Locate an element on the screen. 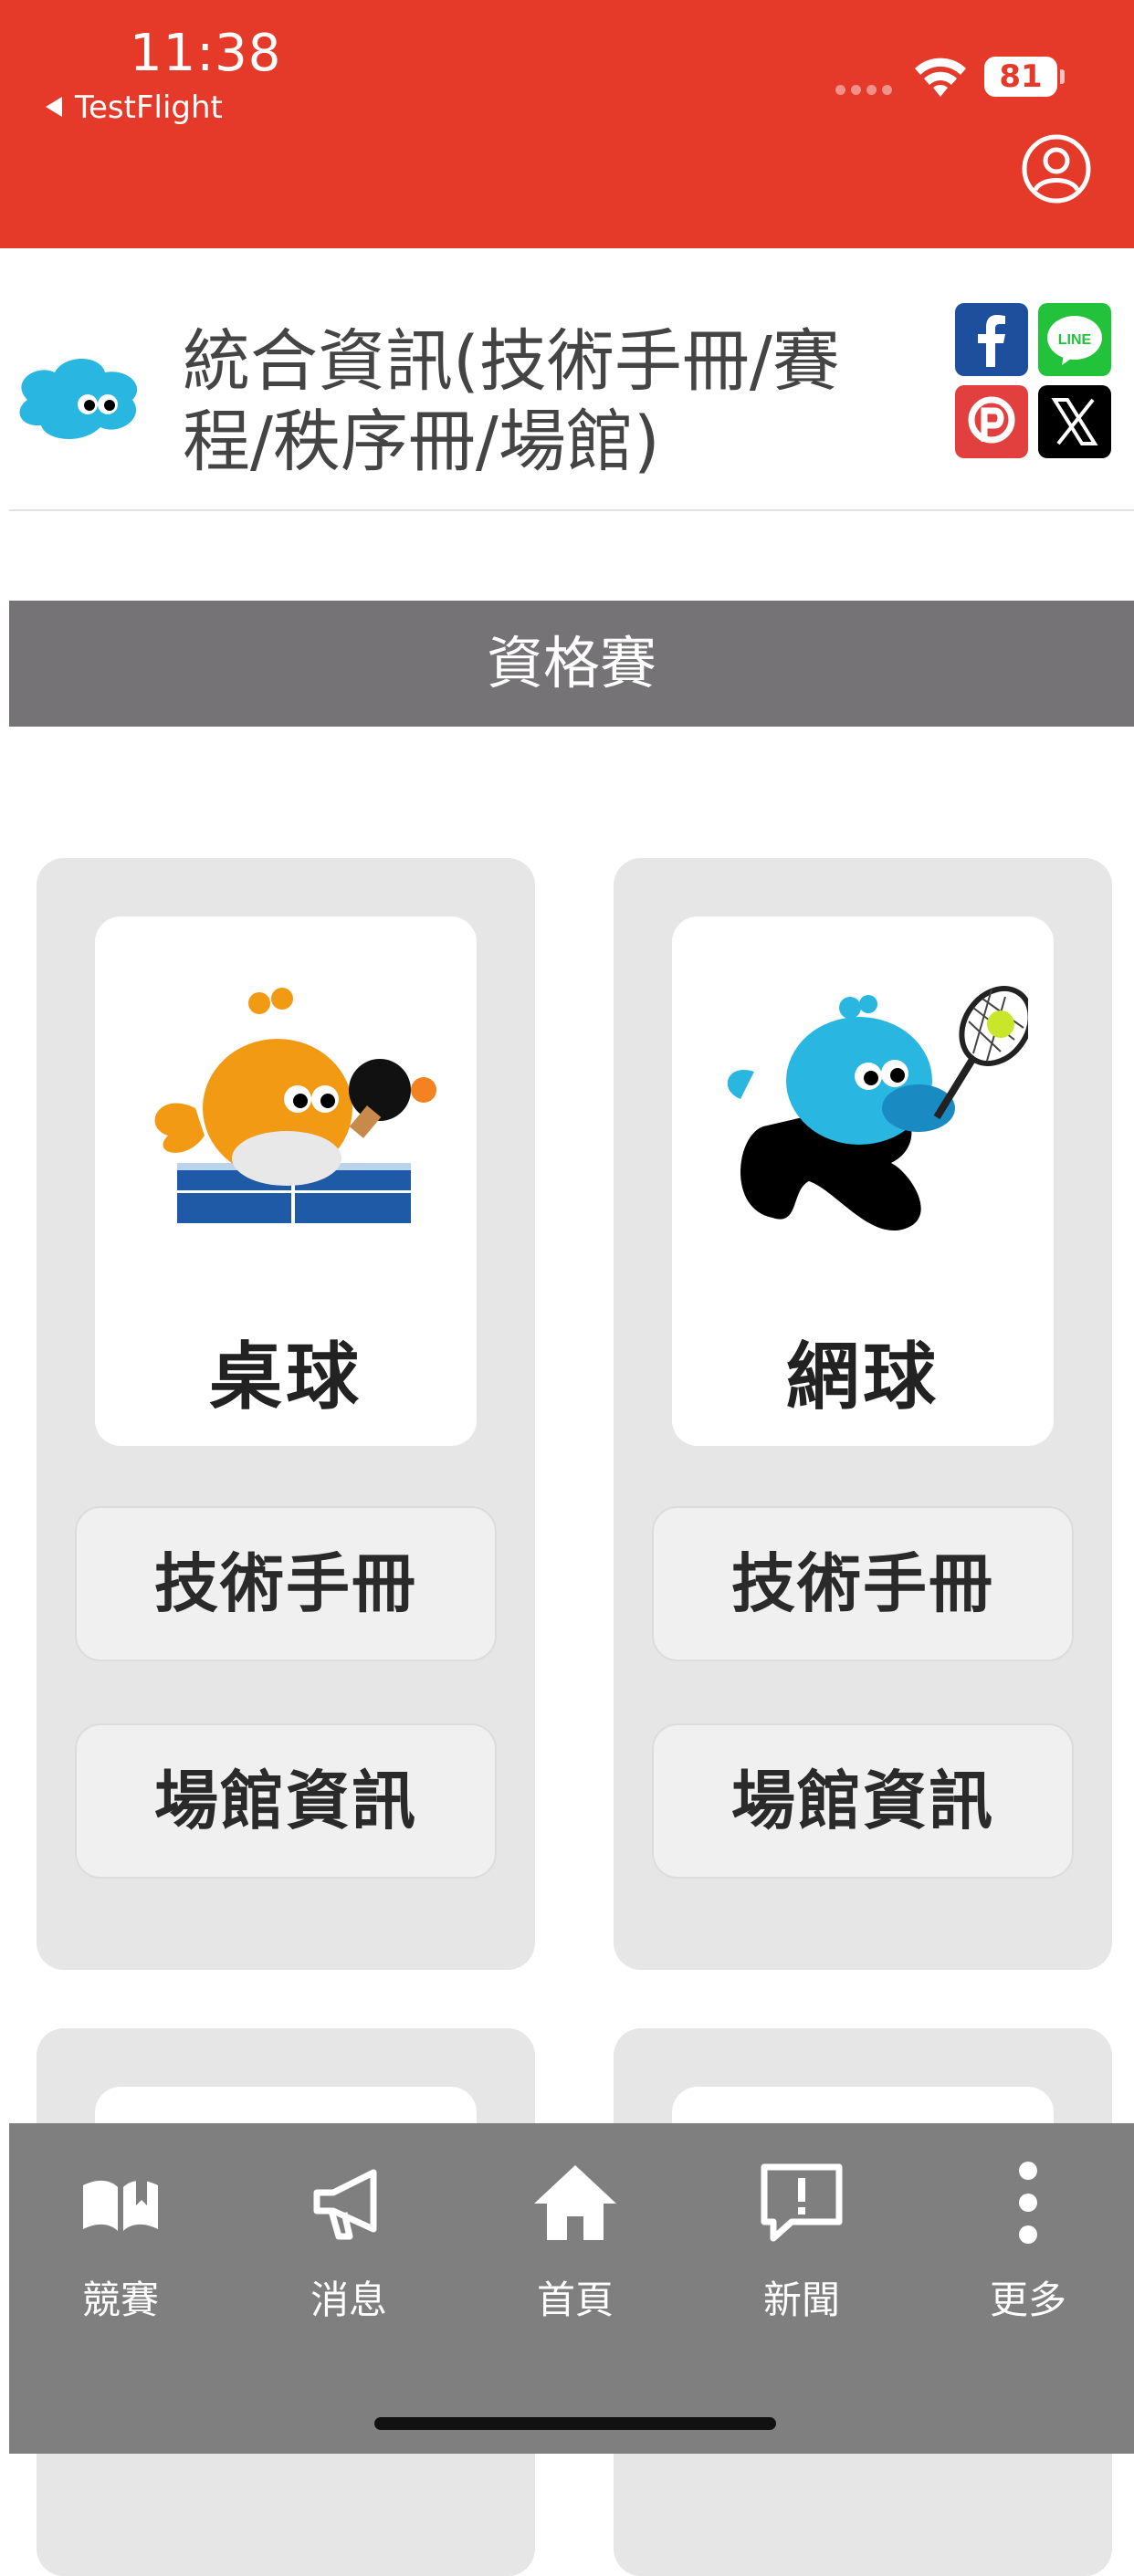 The image size is (1134, 2576). tab-news: 新聞 is located at coordinates (801, 2243).